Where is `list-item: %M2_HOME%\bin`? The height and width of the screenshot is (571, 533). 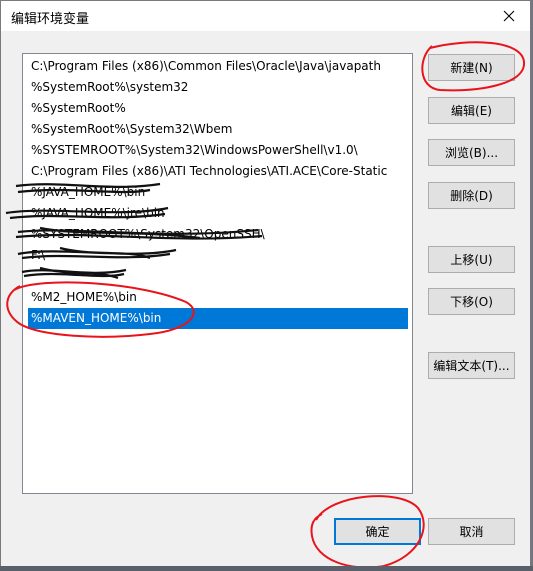 list-item: %M2_HOME%\bin is located at coordinates (218, 297).